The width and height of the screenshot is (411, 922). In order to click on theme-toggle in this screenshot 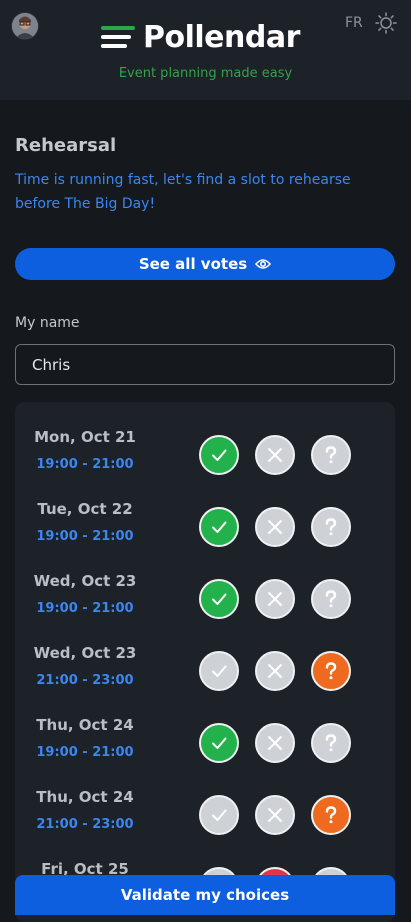, I will do `click(386, 23)`.